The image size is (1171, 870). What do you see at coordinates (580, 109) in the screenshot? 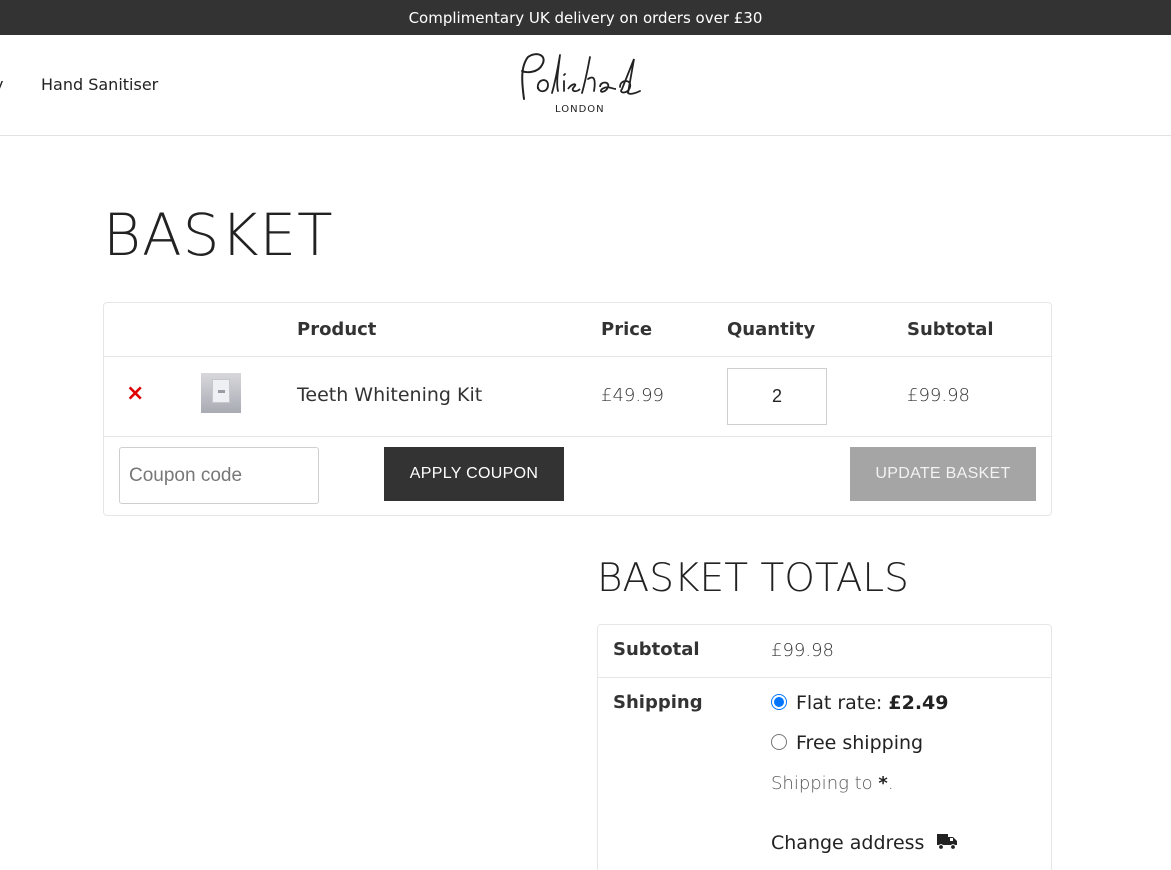
I see `logo-subtitle: LONDON` at bounding box center [580, 109].